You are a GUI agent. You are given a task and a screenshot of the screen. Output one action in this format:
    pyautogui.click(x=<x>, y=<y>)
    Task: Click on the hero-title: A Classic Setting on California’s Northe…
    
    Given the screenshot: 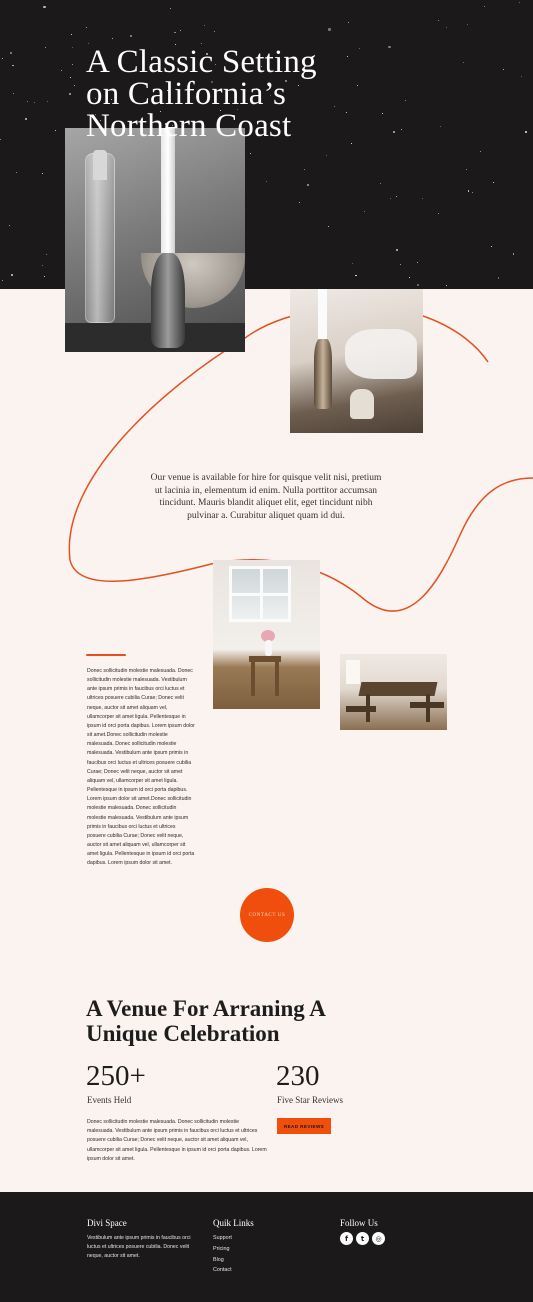 What is the action you would take?
    pyautogui.click(x=201, y=94)
    